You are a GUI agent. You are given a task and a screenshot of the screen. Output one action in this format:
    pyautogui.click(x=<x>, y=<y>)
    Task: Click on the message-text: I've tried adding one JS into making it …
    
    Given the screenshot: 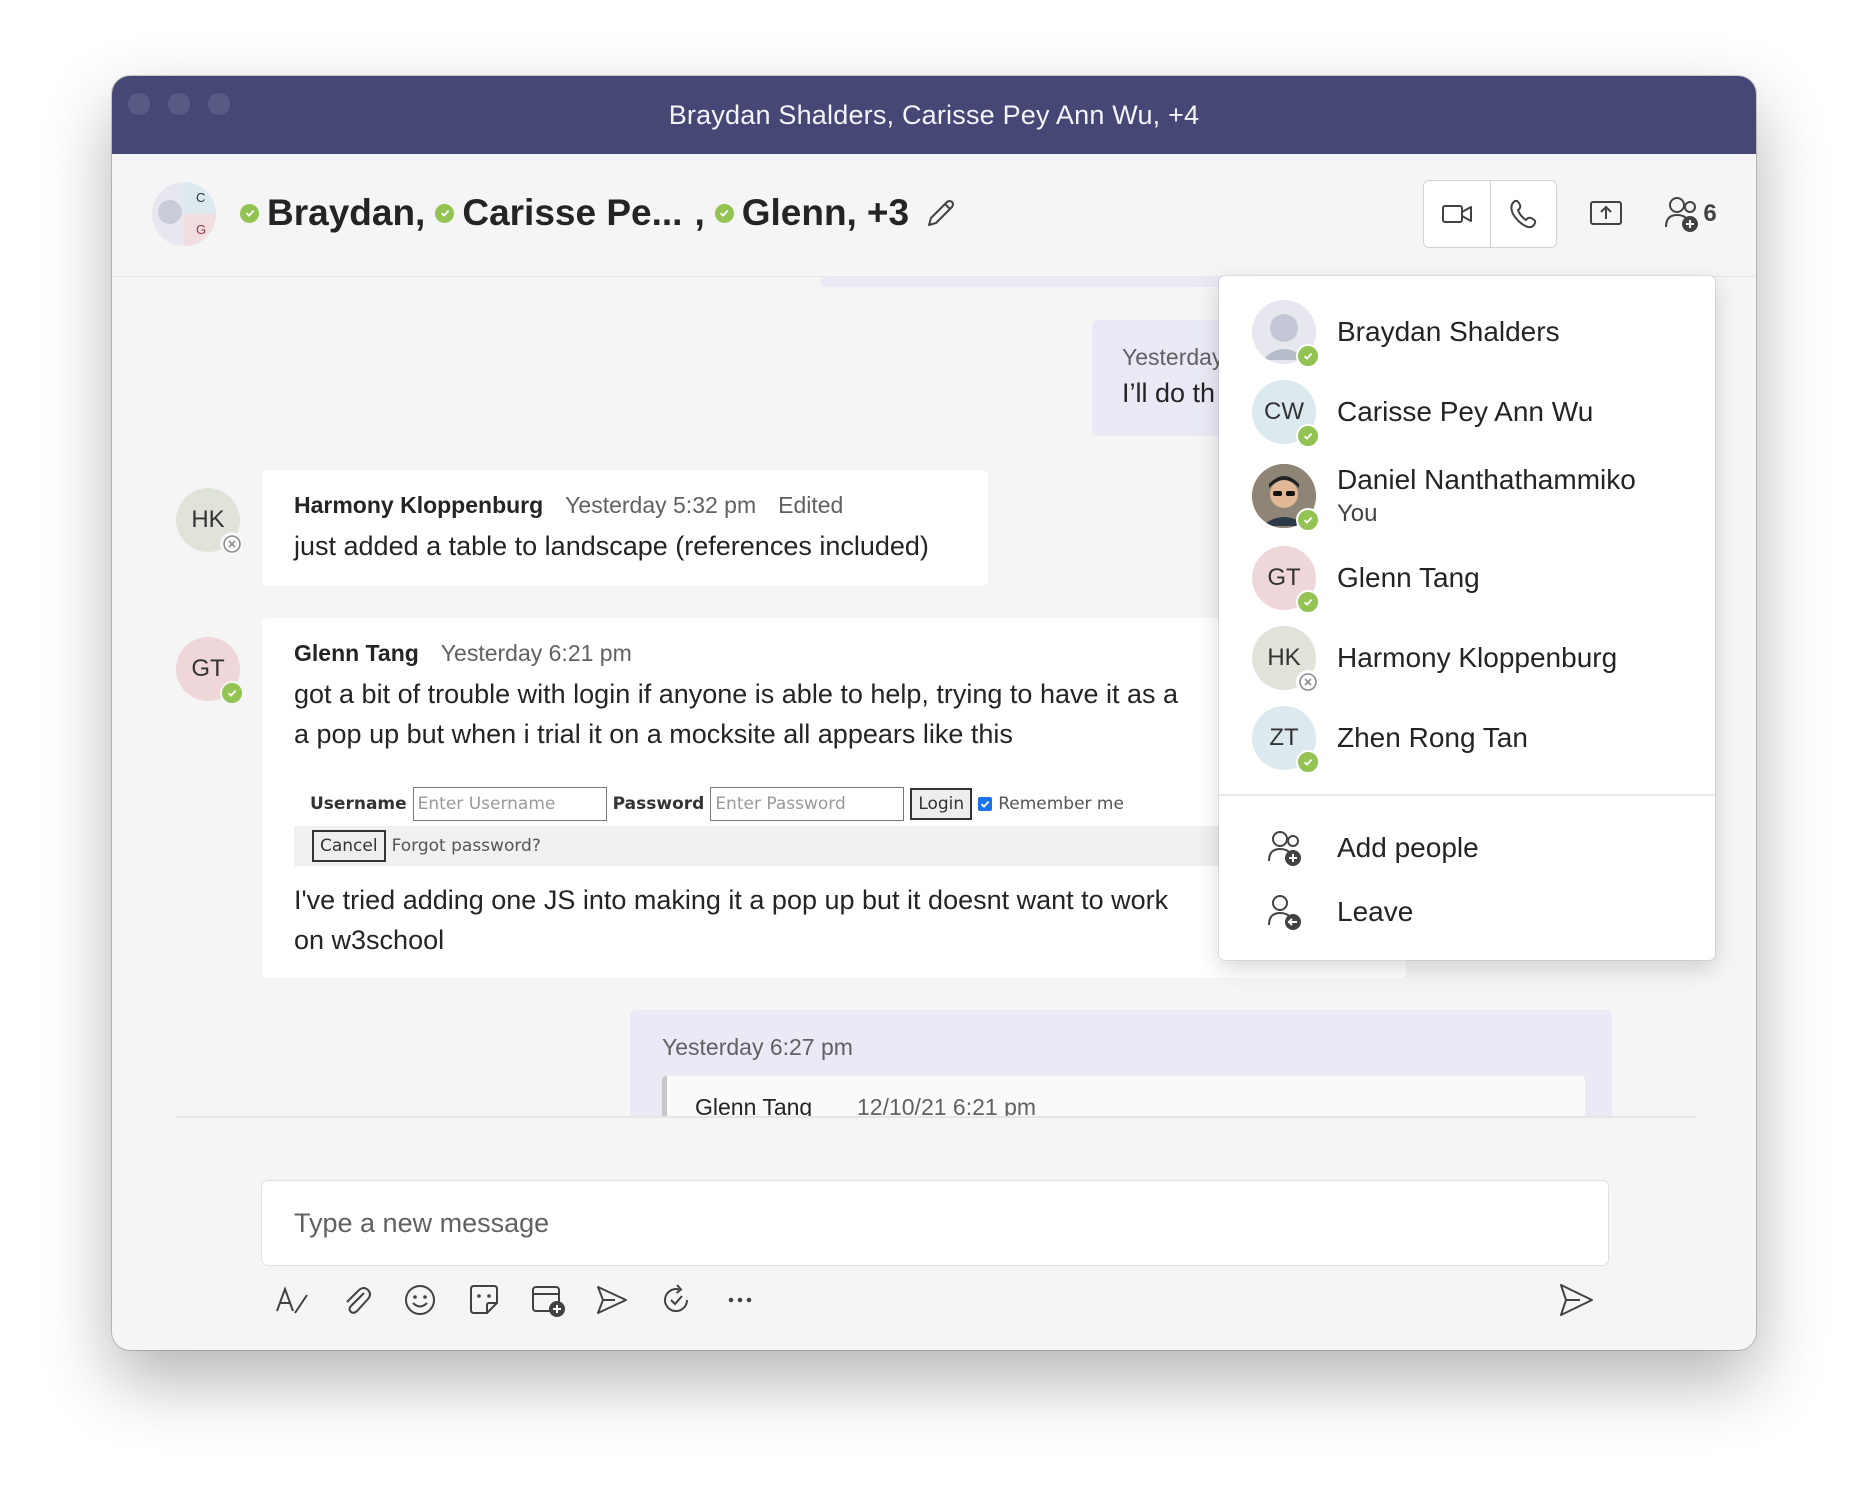 What is the action you would take?
    pyautogui.click(x=731, y=900)
    